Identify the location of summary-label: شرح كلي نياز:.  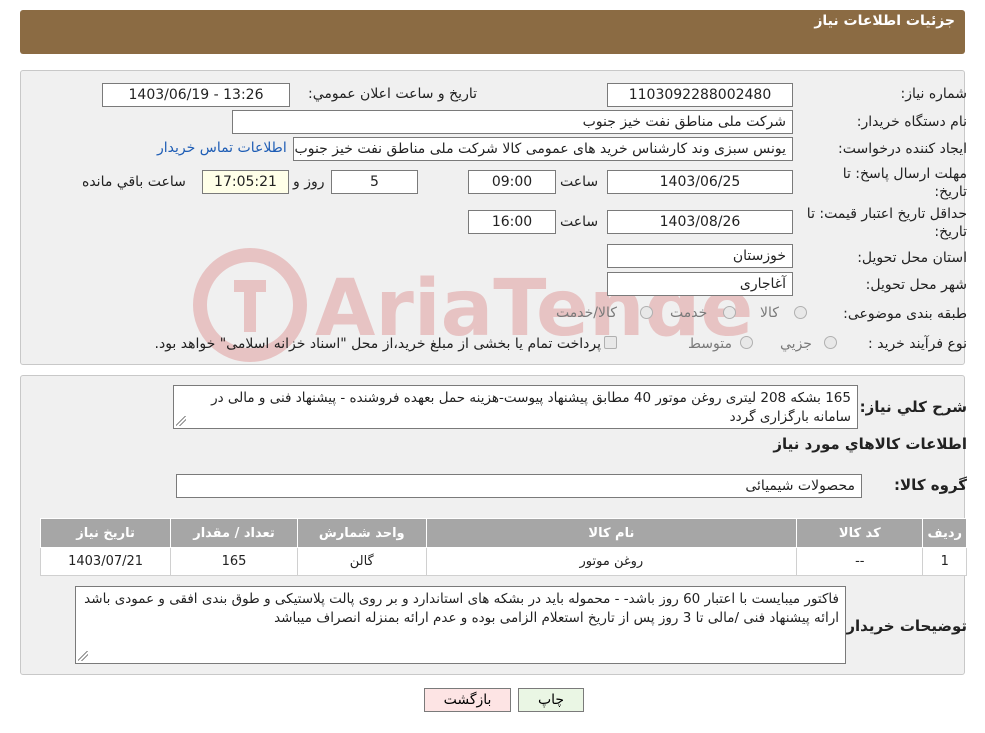
(913, 407).